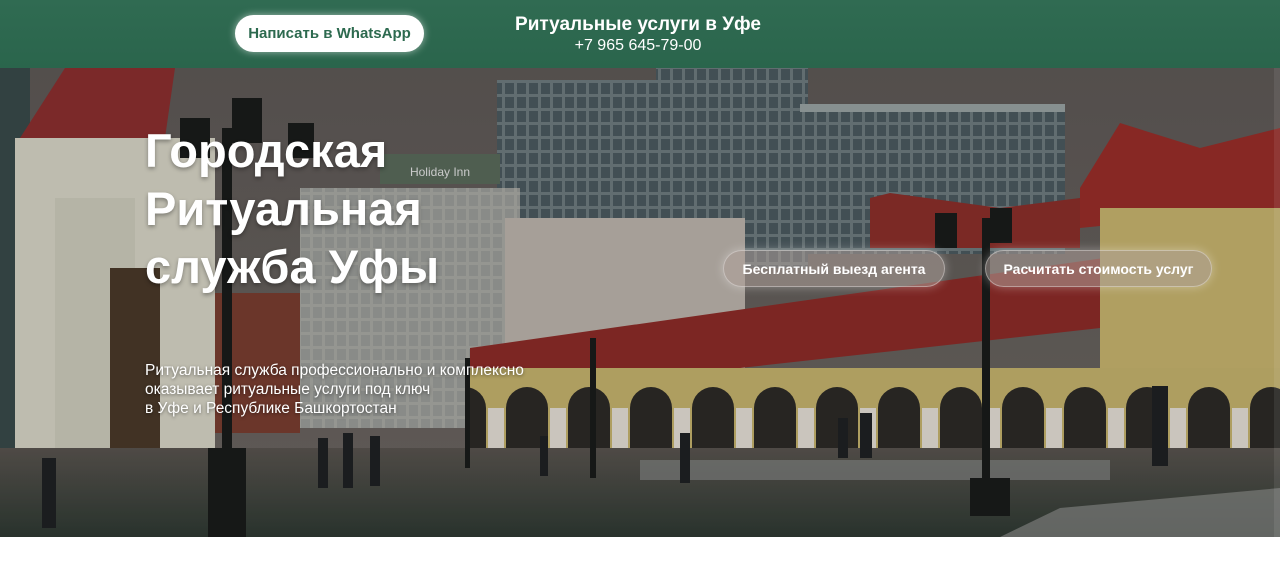  What do you see at coordinates (1098, 268) in the screenshot?
I see `calculate-cost-button: Расчитать стоимость услуг` at bounding box center [1098, 268].